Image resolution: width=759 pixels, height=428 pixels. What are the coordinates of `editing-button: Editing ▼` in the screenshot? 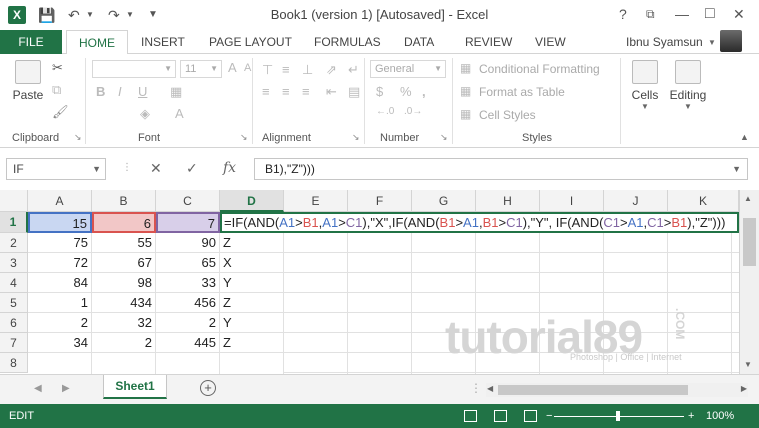 It's located at (688, 85).